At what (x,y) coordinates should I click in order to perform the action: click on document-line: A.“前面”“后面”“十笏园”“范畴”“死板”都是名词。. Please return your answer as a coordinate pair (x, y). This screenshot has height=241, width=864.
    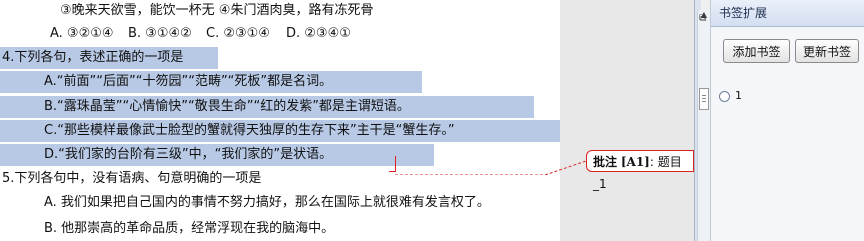
    Looking at the image, I should click on (211, 82).